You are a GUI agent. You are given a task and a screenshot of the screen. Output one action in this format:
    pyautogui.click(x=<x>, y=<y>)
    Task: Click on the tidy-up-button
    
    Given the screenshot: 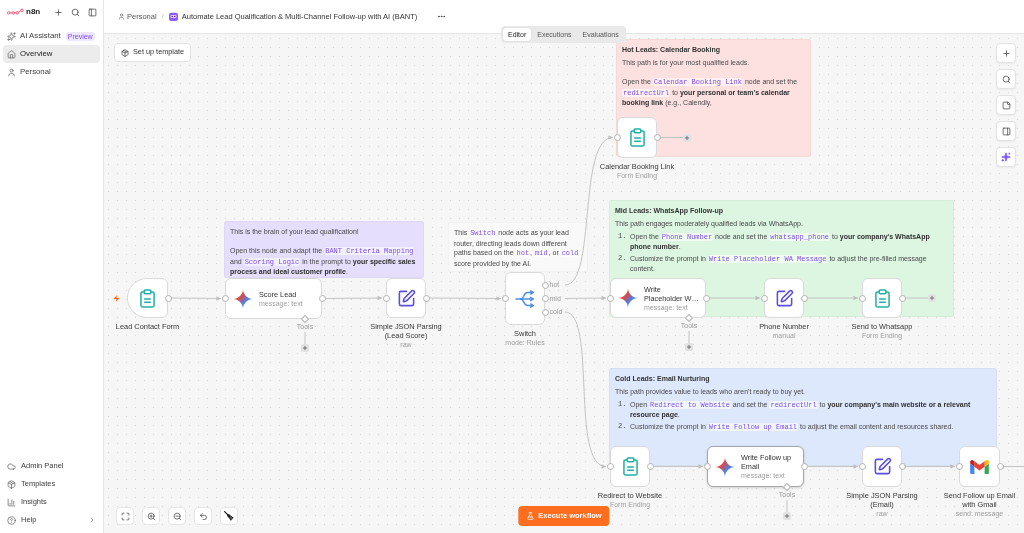 What is the action you would take?
    pyautogui.click(x=229, y=516)
    